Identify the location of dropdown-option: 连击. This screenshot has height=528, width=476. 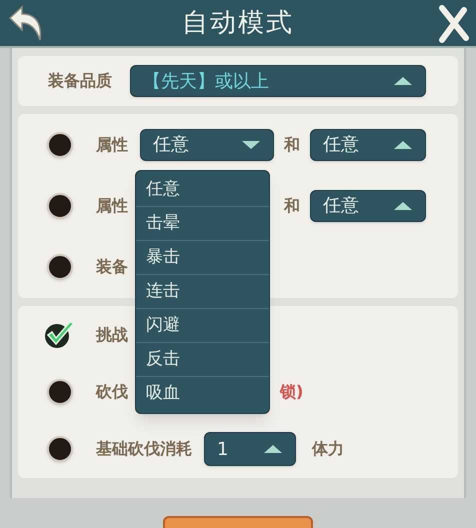
(202, 292).